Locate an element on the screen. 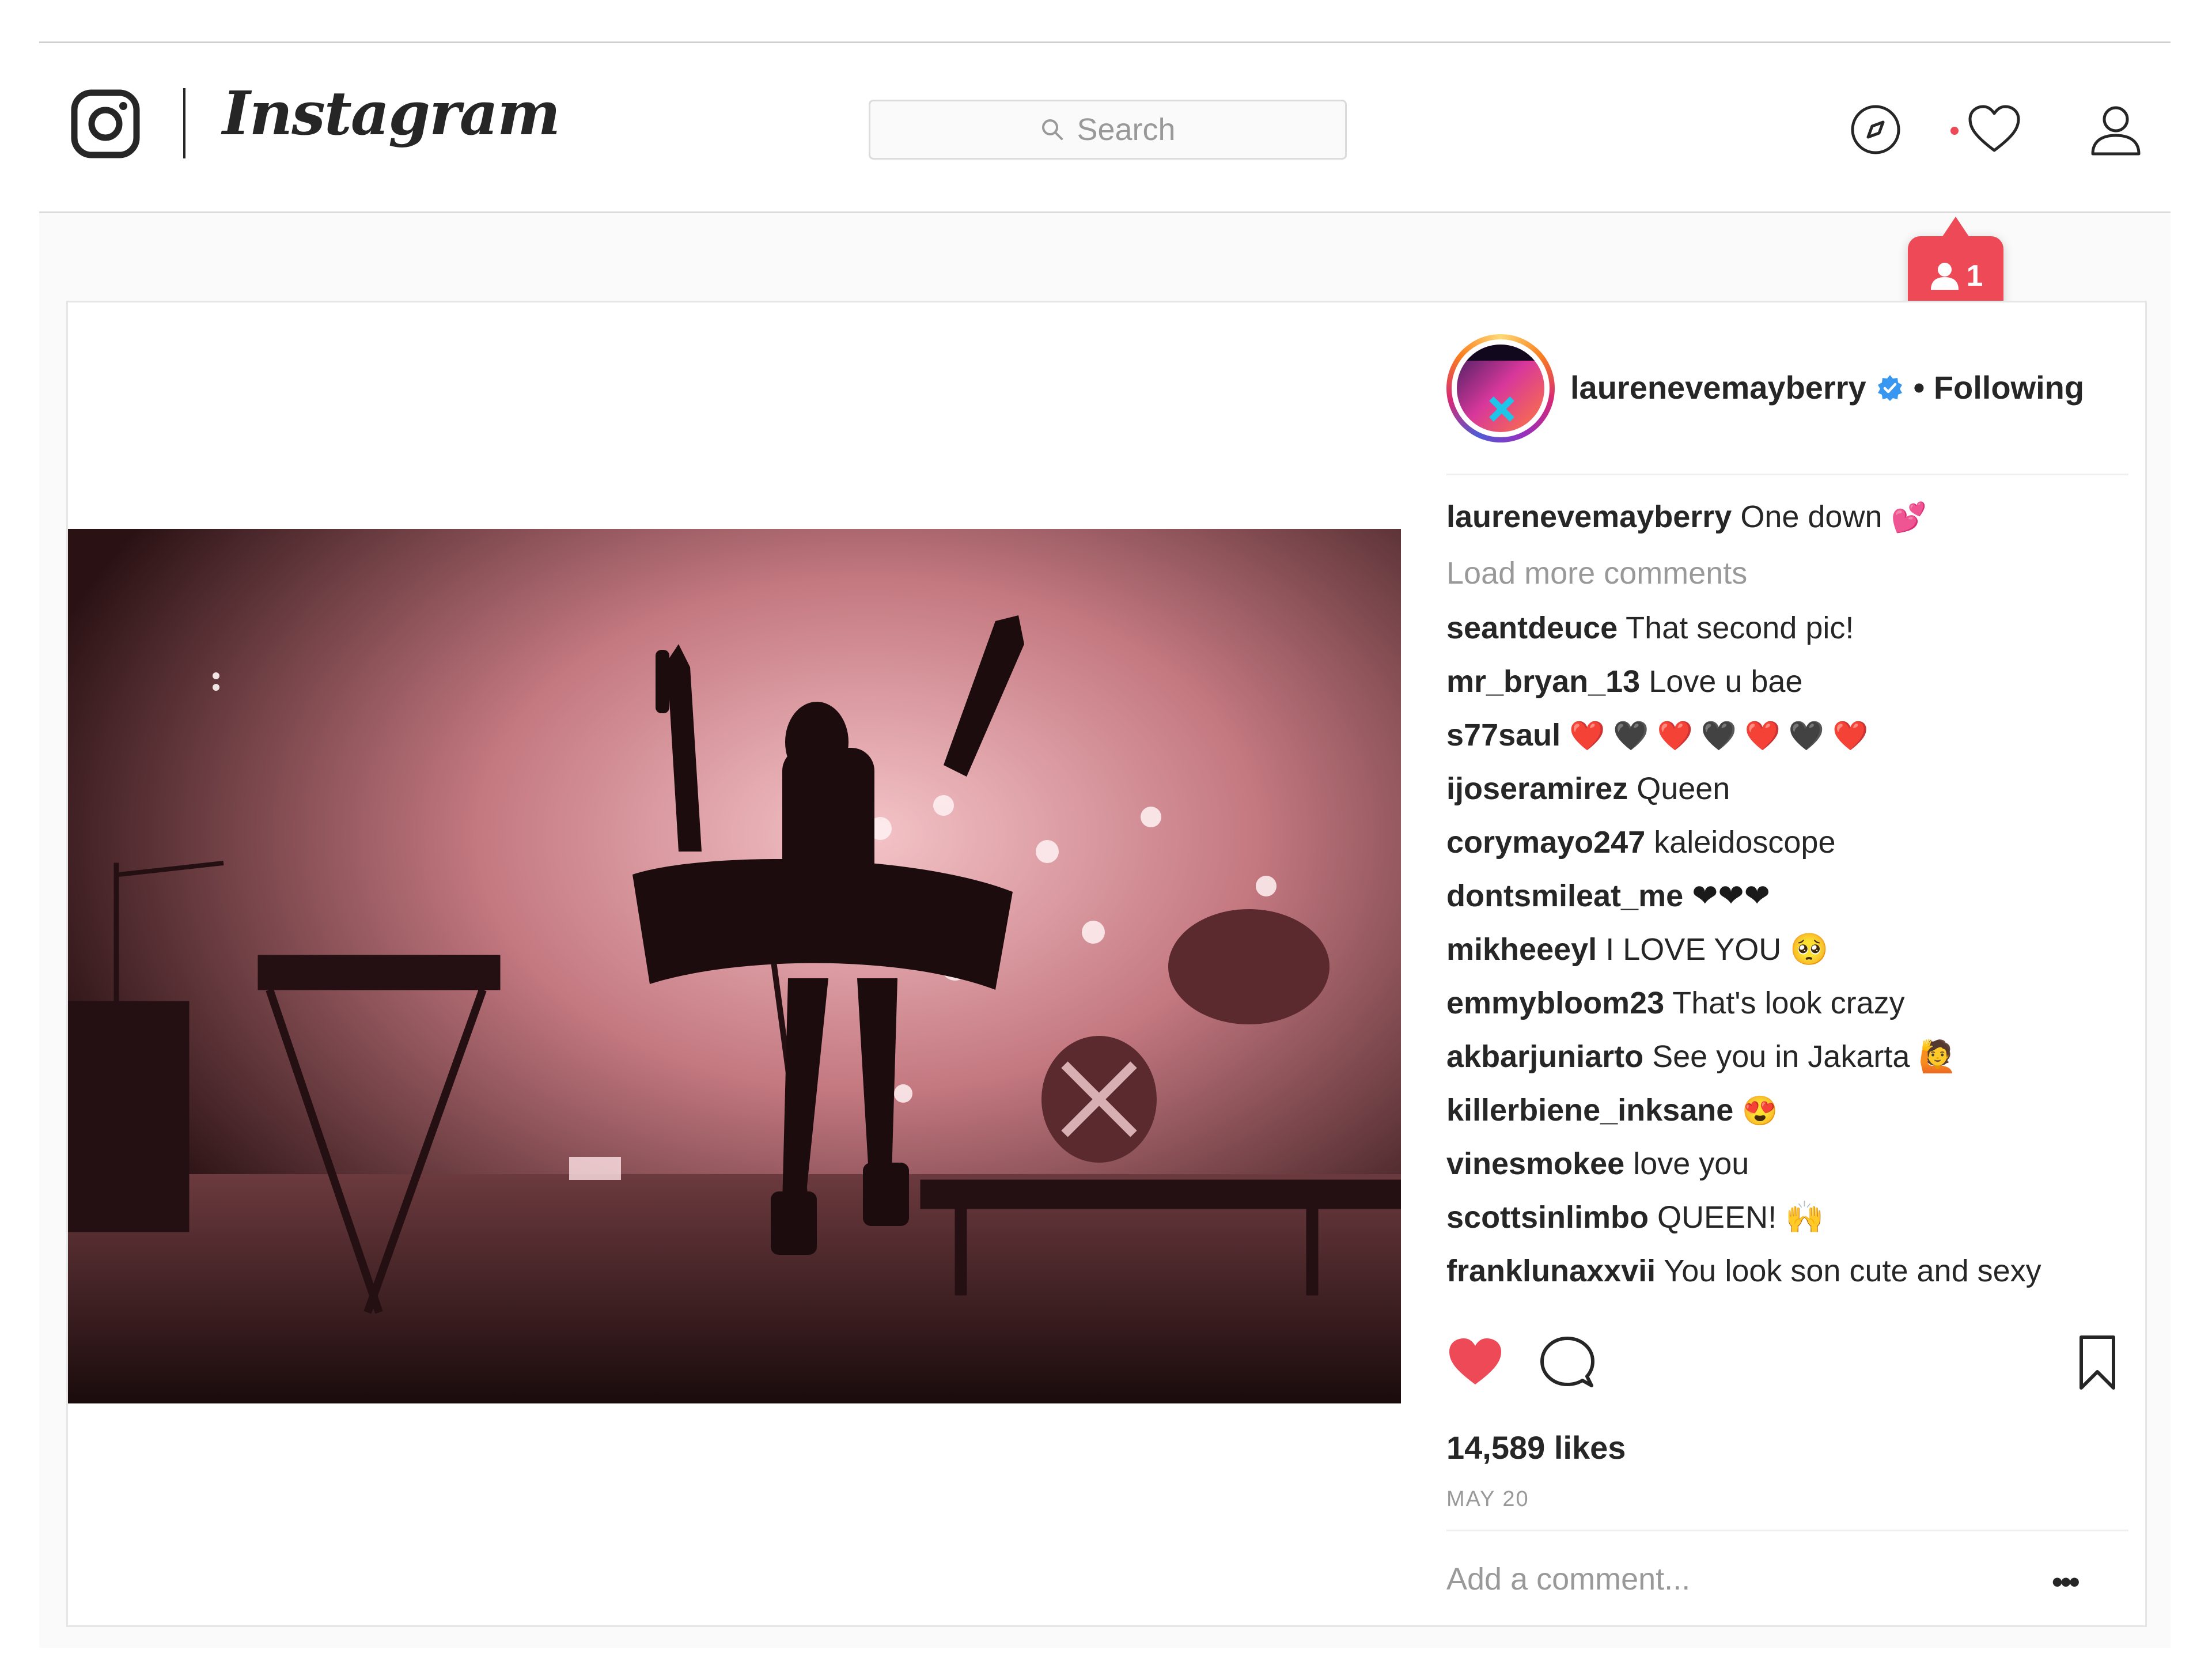 This screenshot has width=2212, height=1680. comment-text: You look son cute and sexy is located at coordinates (1852, 1271).